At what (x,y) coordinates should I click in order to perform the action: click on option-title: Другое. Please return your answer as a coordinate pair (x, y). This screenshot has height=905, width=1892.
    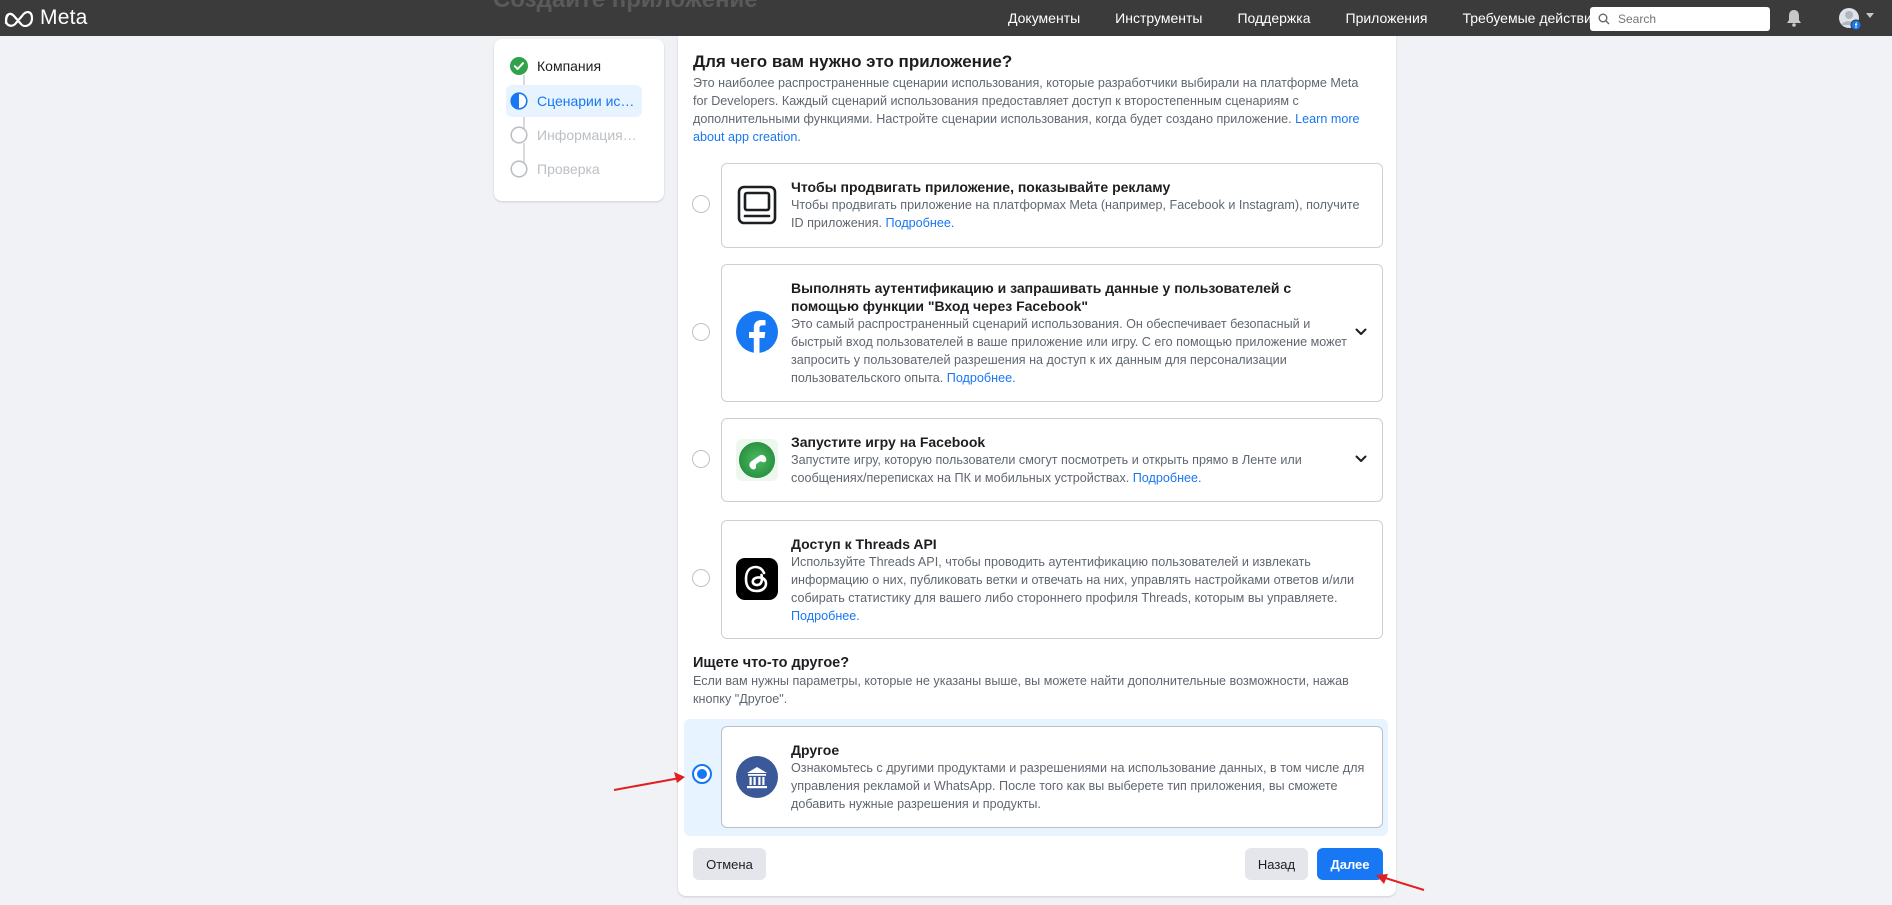
    Looking at the image, I should click on (815, 750).